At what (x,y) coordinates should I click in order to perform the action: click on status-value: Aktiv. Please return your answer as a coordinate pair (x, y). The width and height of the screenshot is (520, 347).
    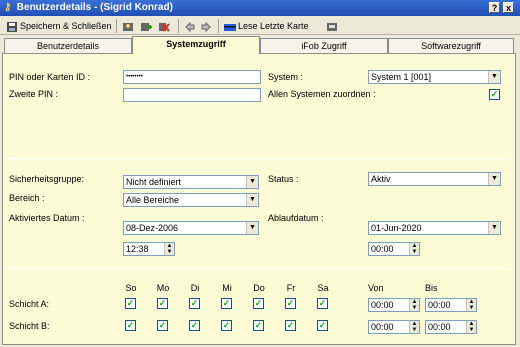
    Looking at the image, I should click on (381, 179).